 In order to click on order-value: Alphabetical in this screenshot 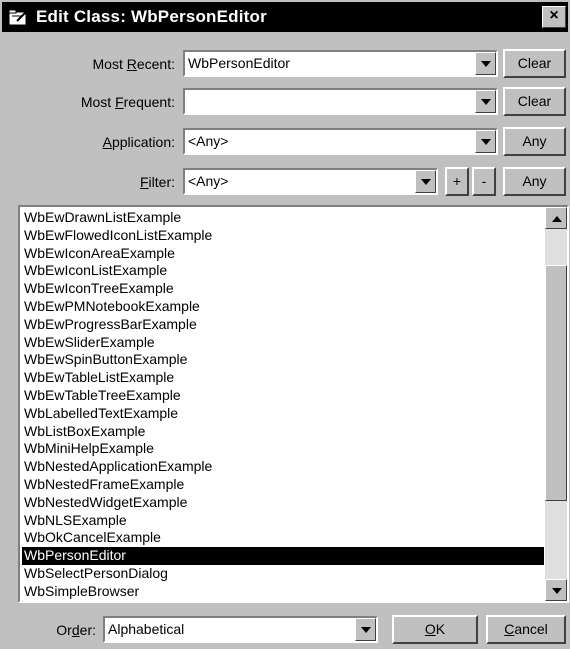, I will do `click(146, 629)`.